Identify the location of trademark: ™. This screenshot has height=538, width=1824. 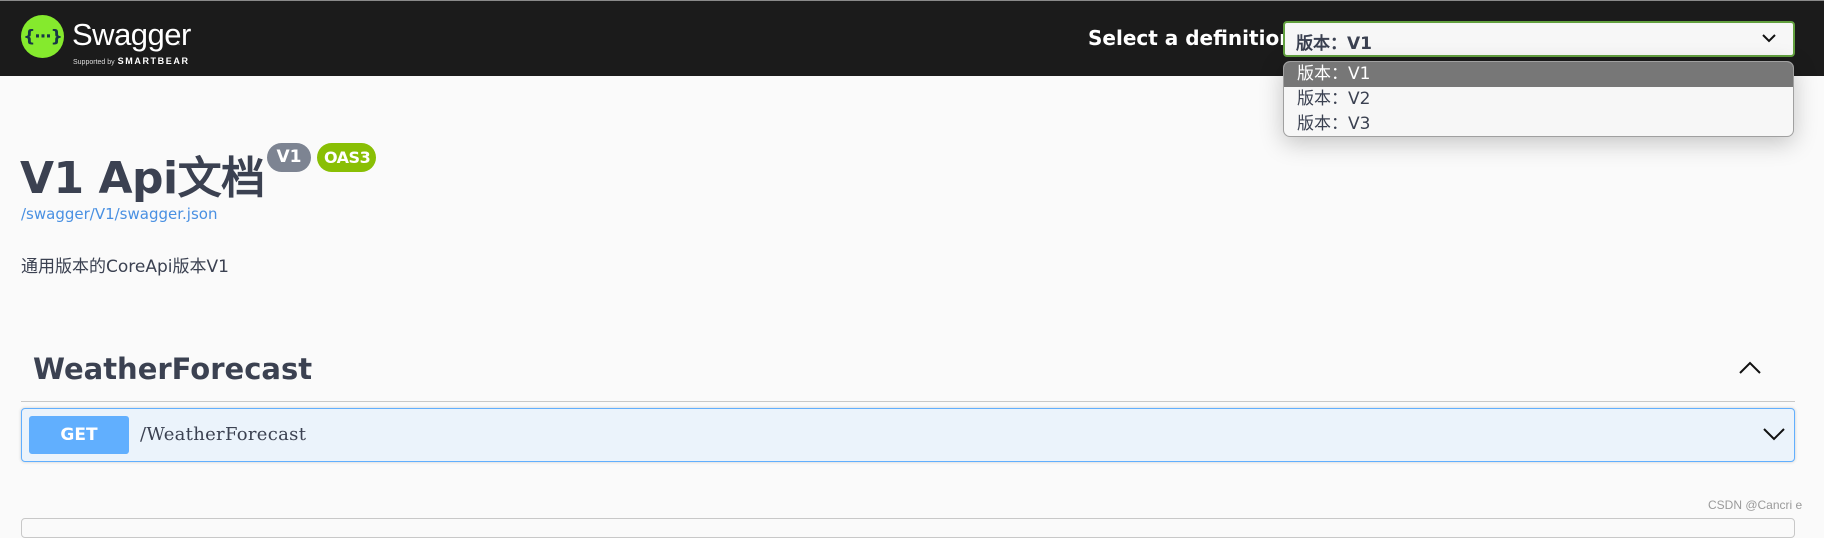
(178, 46).